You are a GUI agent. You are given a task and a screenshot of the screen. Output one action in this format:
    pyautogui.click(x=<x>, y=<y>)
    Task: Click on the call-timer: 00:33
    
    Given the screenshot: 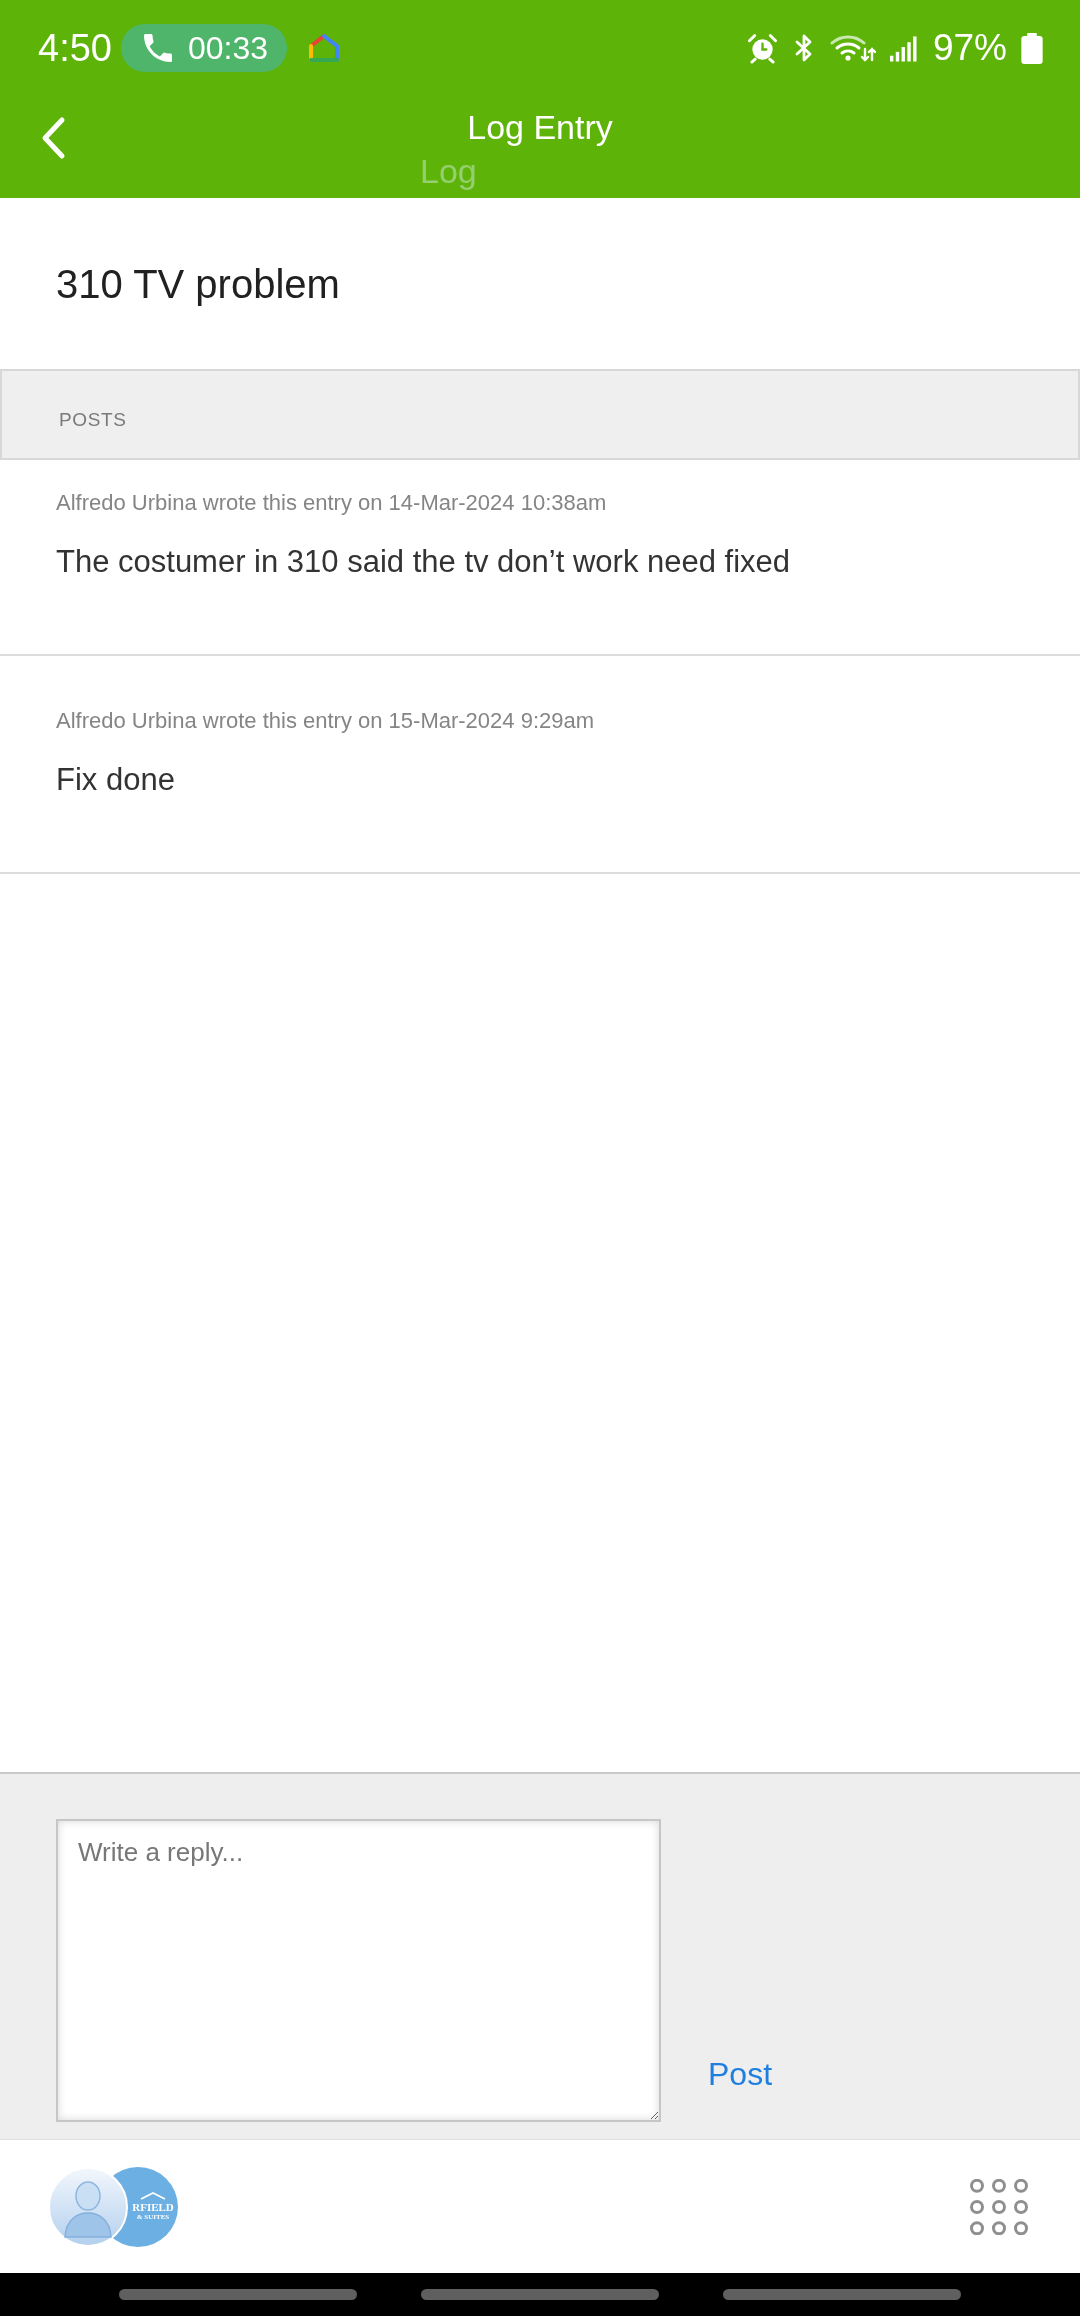 What is the action you would take?
    pyautogui.click(x=228, y=48)
    